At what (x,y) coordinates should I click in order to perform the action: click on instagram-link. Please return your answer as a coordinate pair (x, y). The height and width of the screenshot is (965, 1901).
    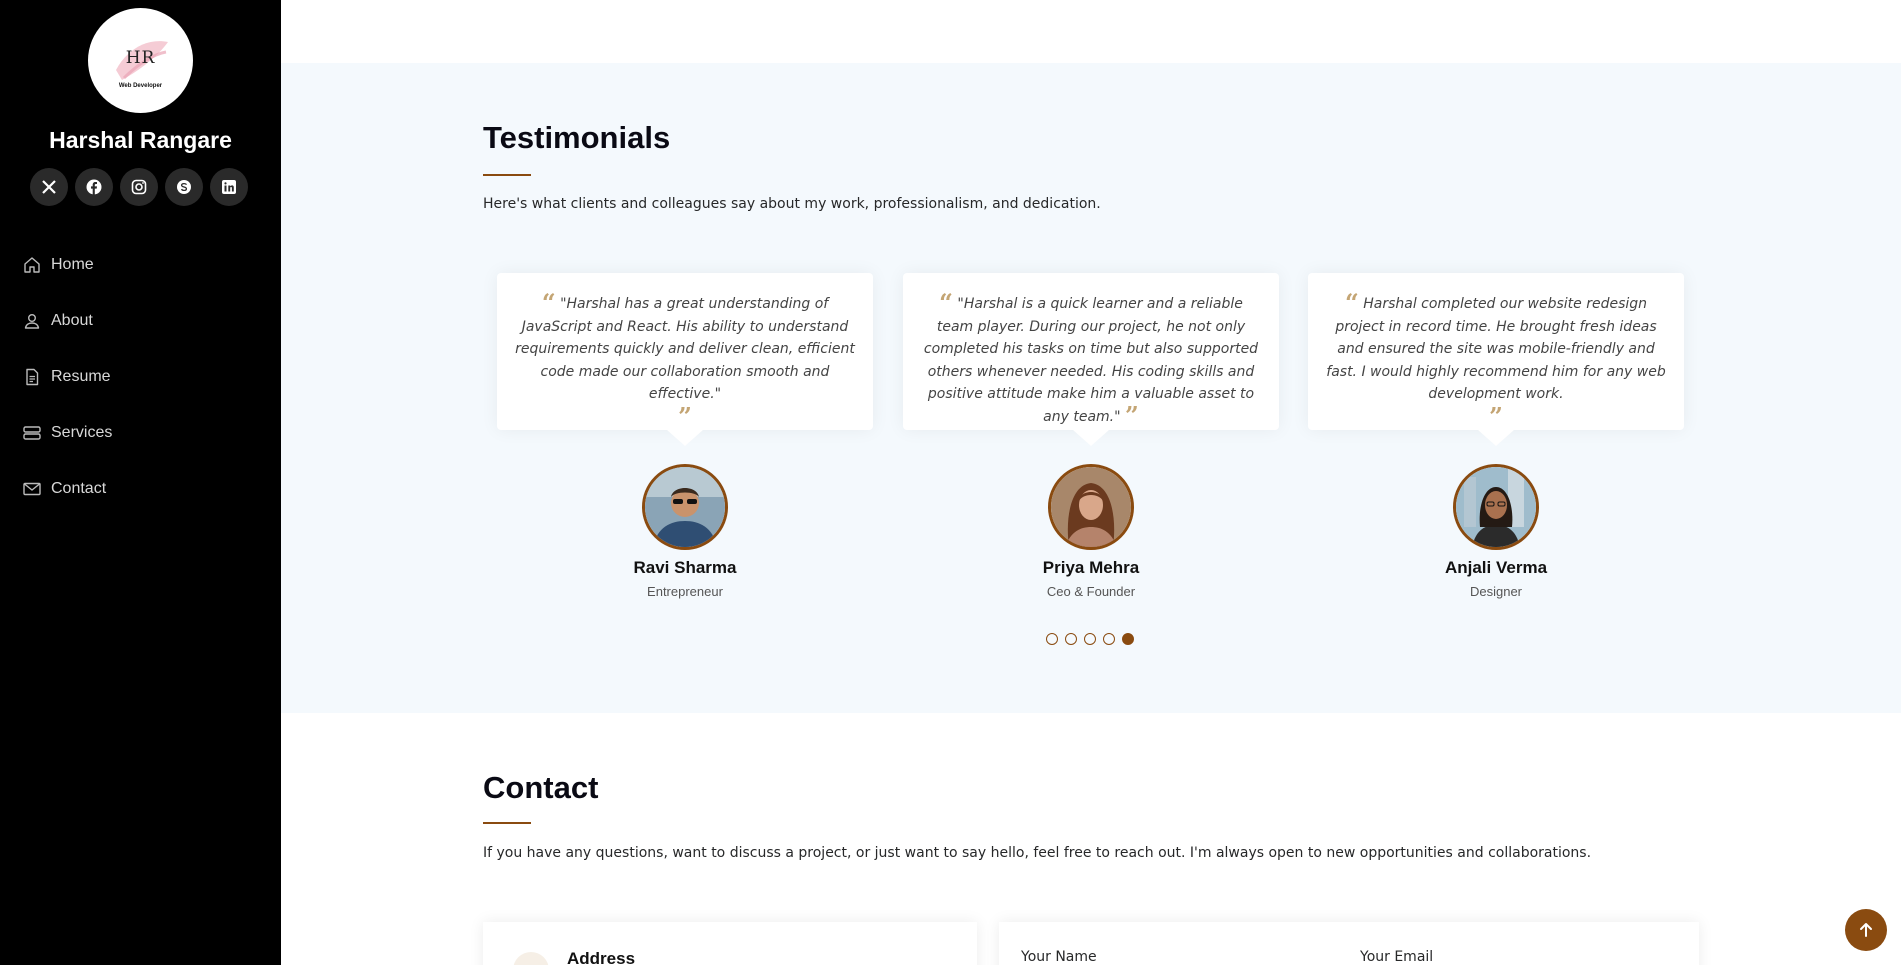
    Looking at the image, I should click on (139, 187).